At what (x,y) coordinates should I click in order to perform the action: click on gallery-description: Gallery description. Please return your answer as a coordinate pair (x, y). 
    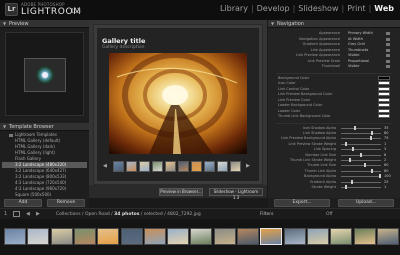
    Looking at the image, I should click on (123, 47).